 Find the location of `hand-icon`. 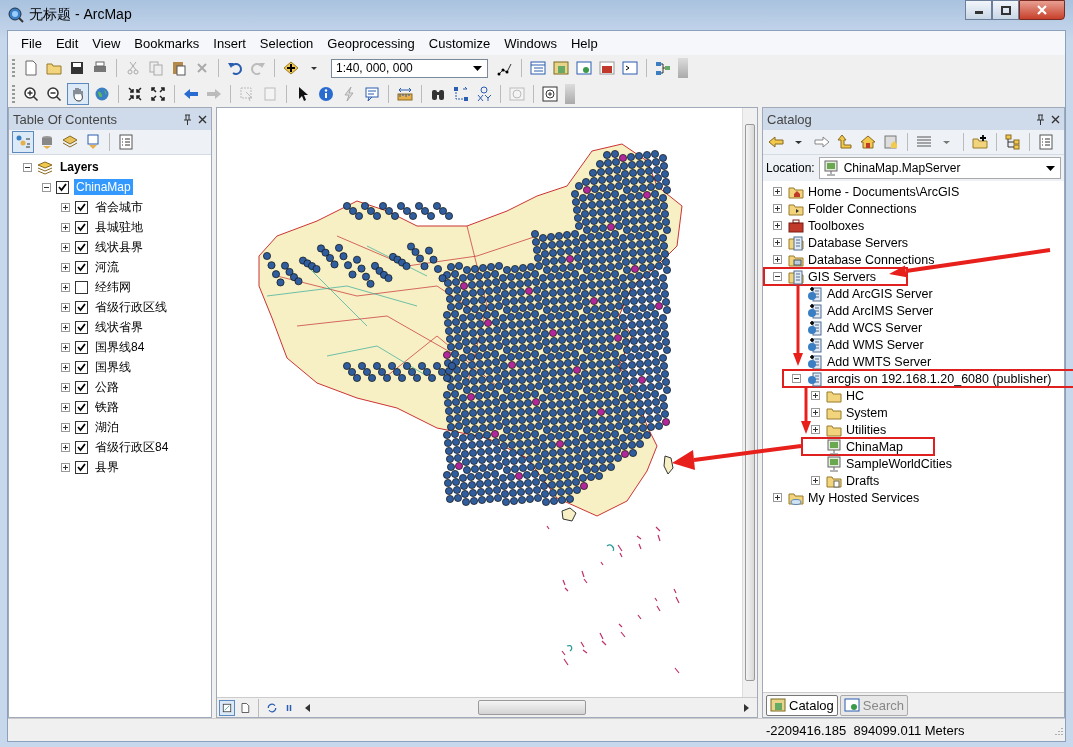

hand-icon is located at coordinates (78, 94).